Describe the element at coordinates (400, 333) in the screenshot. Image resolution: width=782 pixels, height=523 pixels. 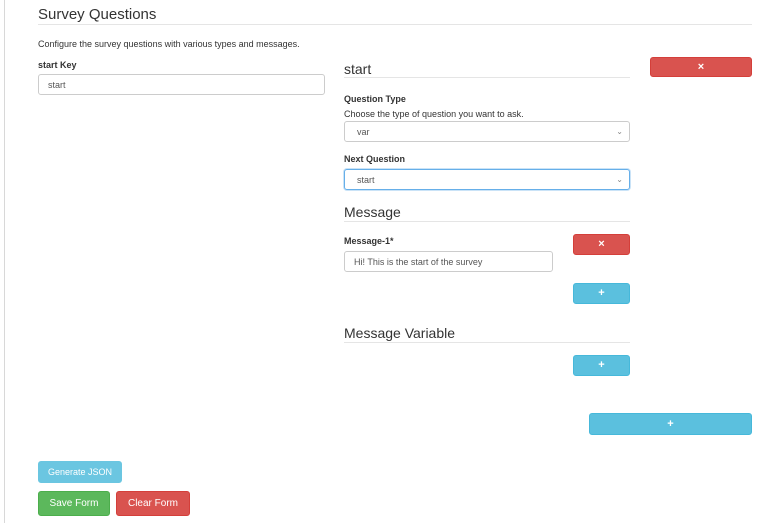
I see `message-variable-heading: Message Variable` at that location.